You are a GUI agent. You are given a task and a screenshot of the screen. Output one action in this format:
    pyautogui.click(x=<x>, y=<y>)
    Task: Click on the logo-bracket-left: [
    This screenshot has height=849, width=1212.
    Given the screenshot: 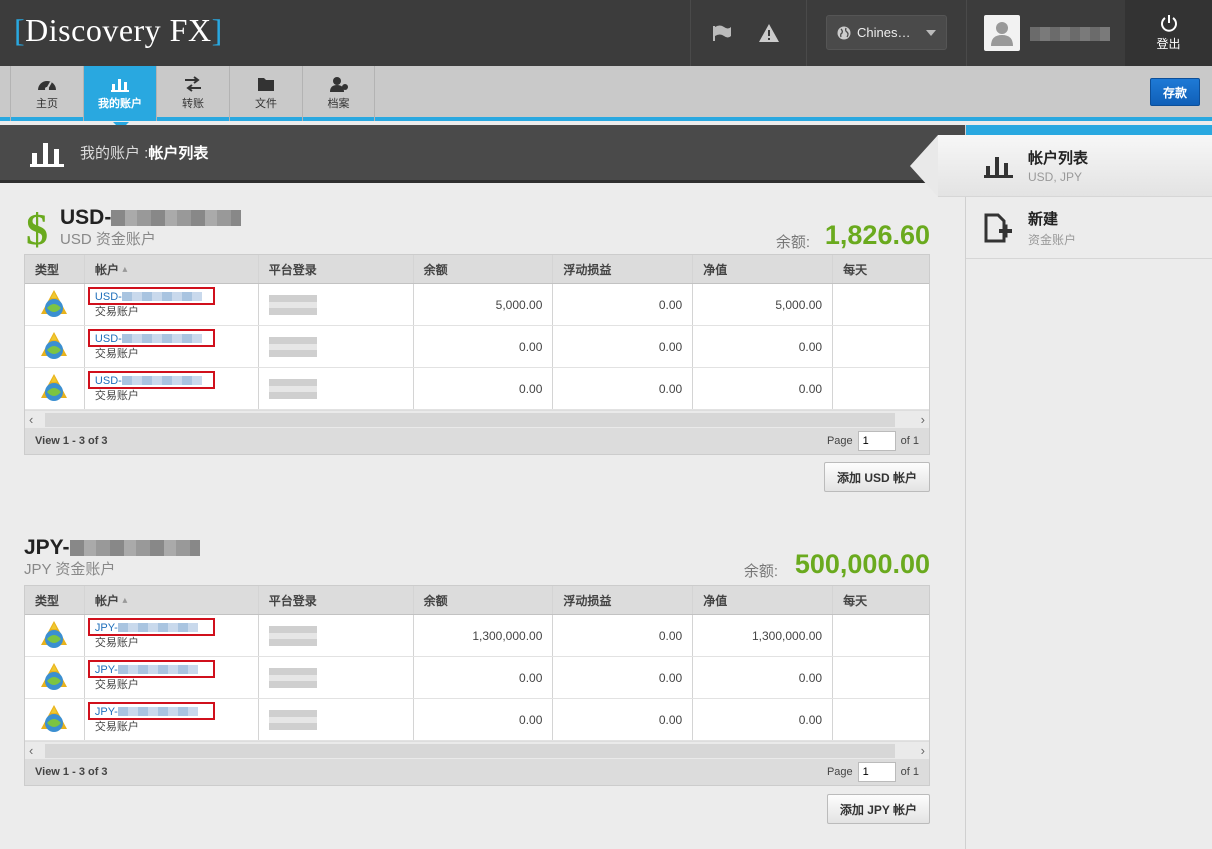 What is the action you would take?
    pyautogui.click(x=20, y=30)
    